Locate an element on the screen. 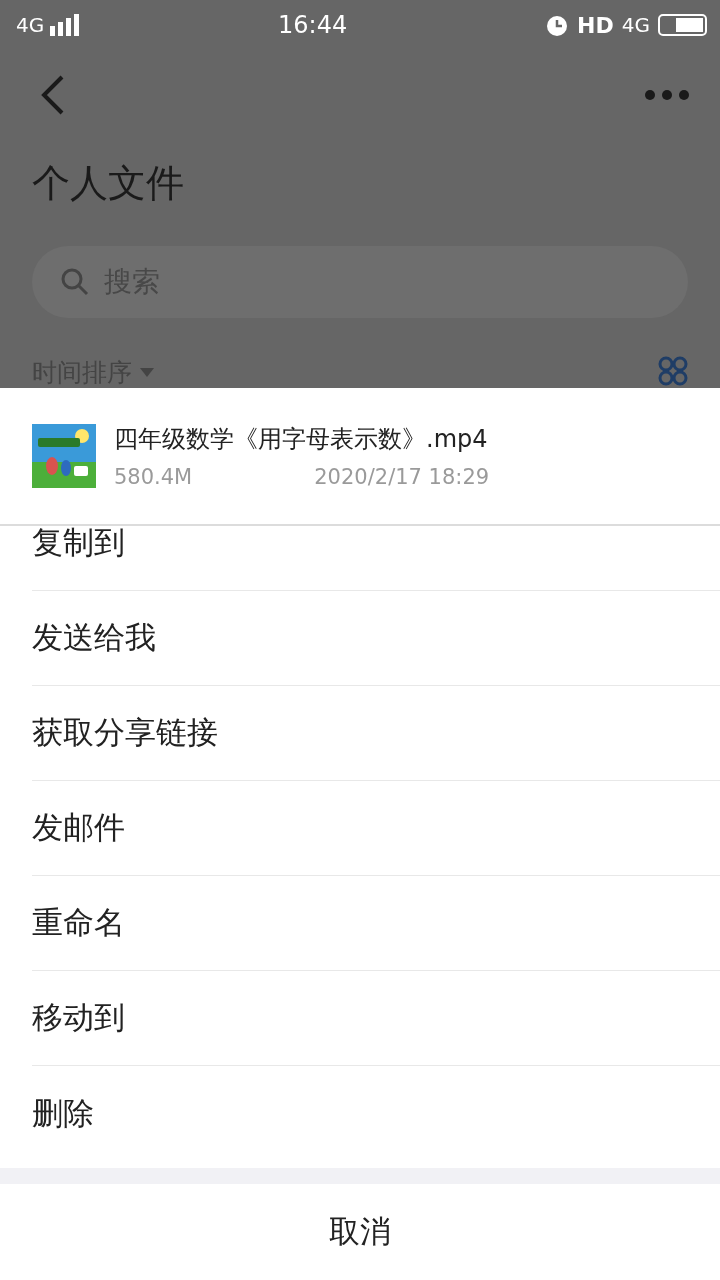 The image size is (720, 1280). more-icon is located at coordinates (667, 95).